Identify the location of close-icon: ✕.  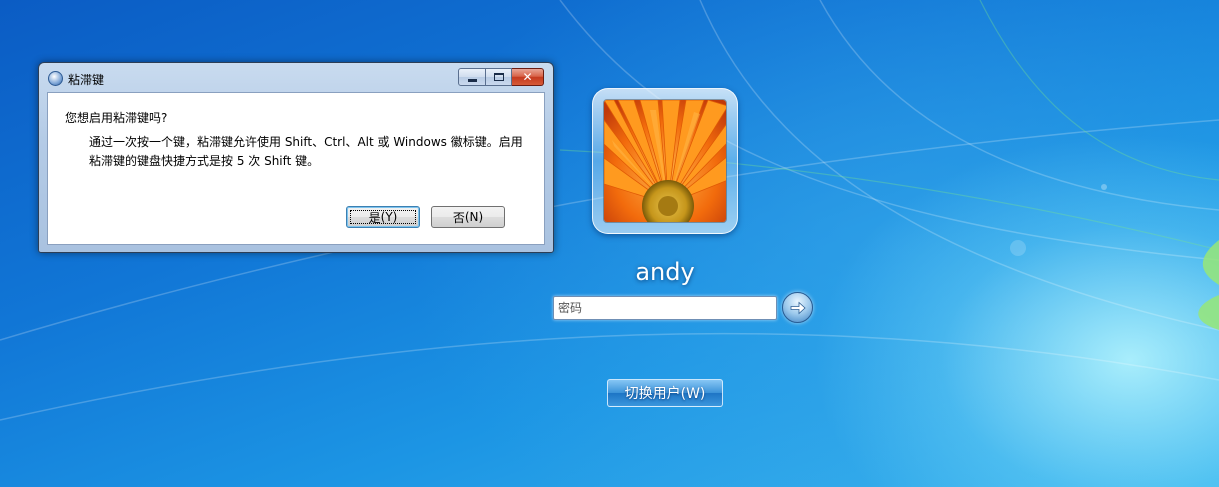
(527, 77).